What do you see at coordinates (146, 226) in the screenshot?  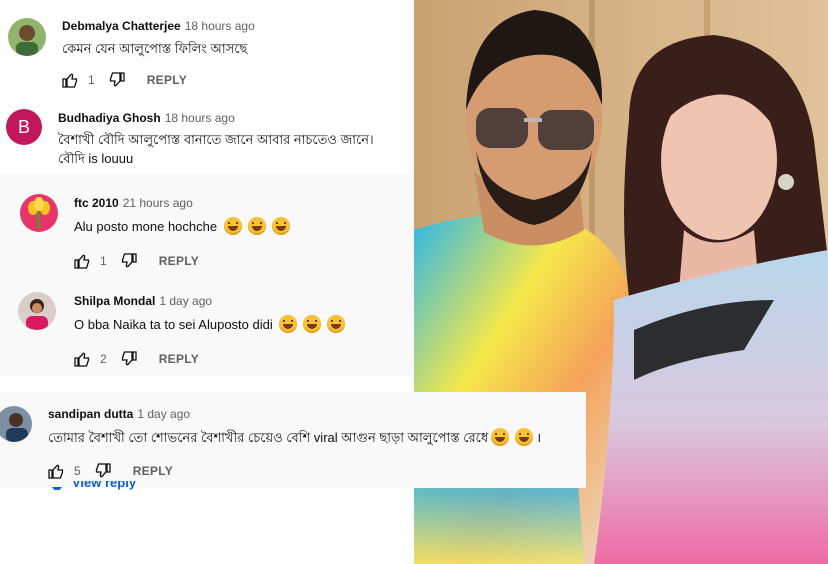 I see `comment-text: Alu posto mone hochche` at bounding box center [146, 226].